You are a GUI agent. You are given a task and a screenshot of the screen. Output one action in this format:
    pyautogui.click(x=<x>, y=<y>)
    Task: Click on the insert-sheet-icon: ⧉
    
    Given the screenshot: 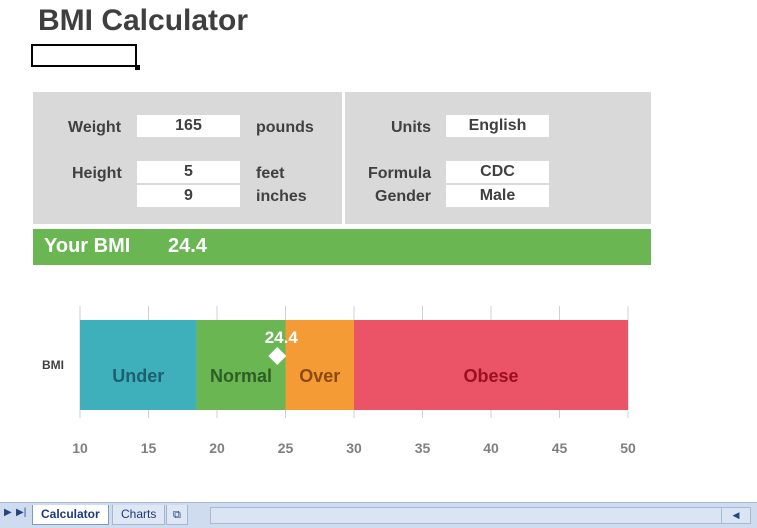 What is the action you would take?
    pyautogui.click(x=177, y=515)
    